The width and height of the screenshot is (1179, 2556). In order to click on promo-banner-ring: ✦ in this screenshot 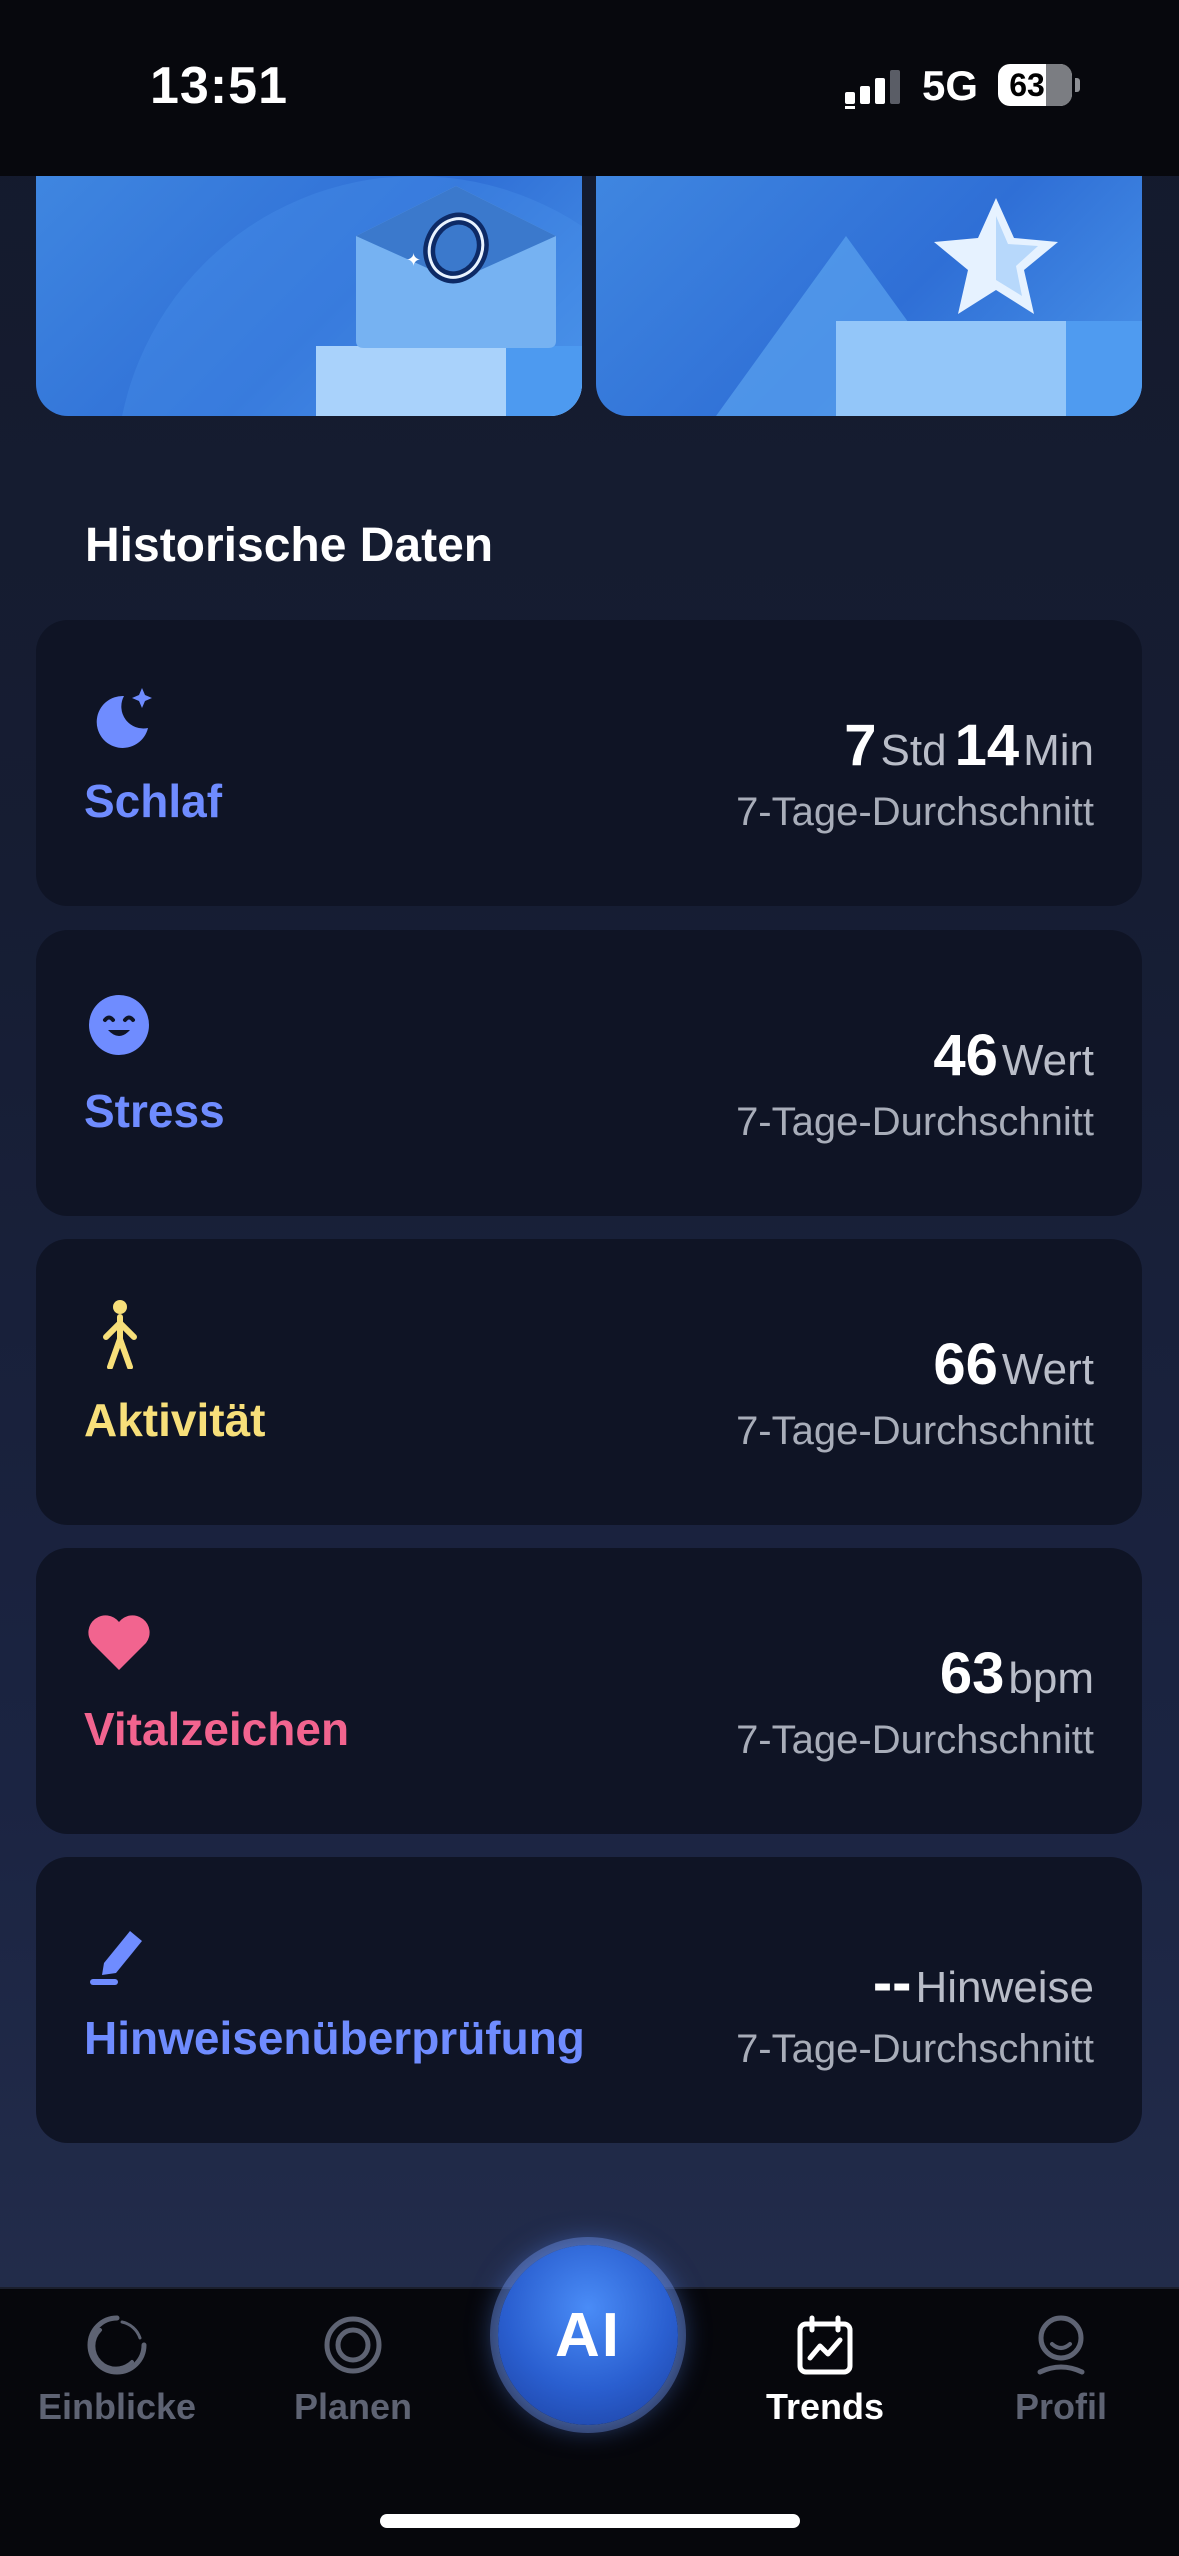, I will do `click(309, 296)`.